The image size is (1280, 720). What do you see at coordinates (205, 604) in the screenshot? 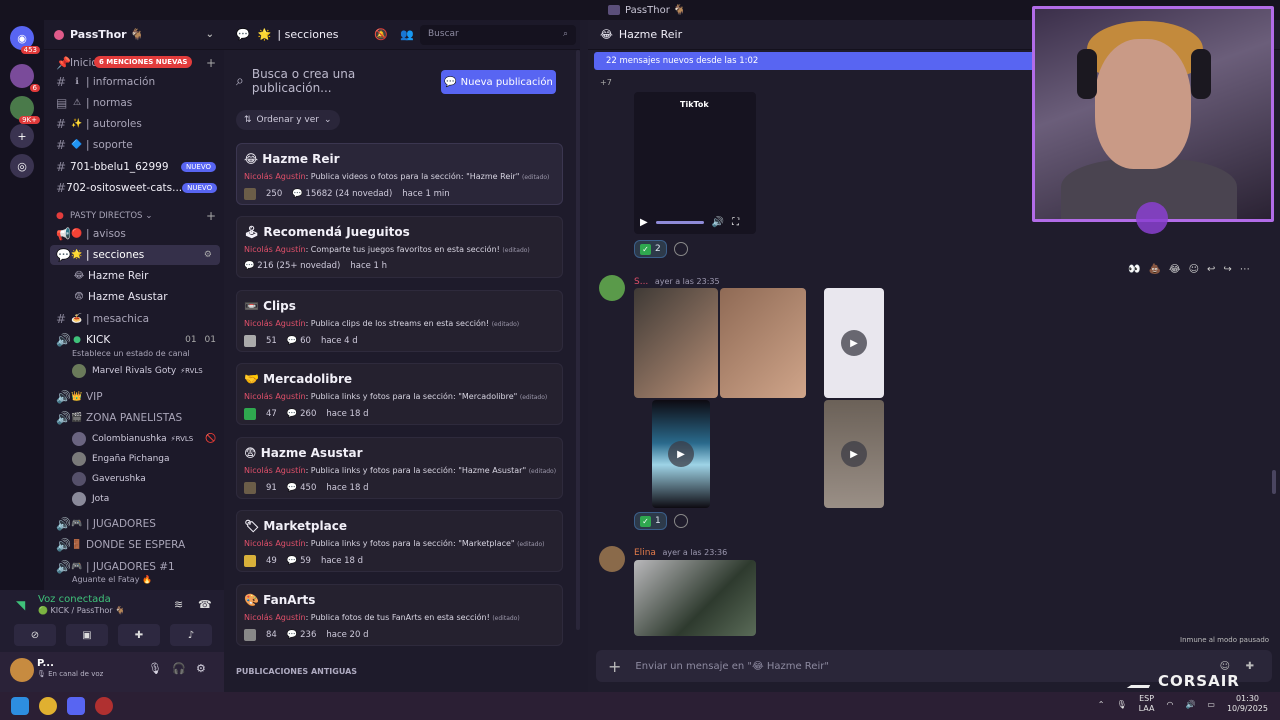
I see `disconnect-icon: ☎` at bounding box center [205, 604].